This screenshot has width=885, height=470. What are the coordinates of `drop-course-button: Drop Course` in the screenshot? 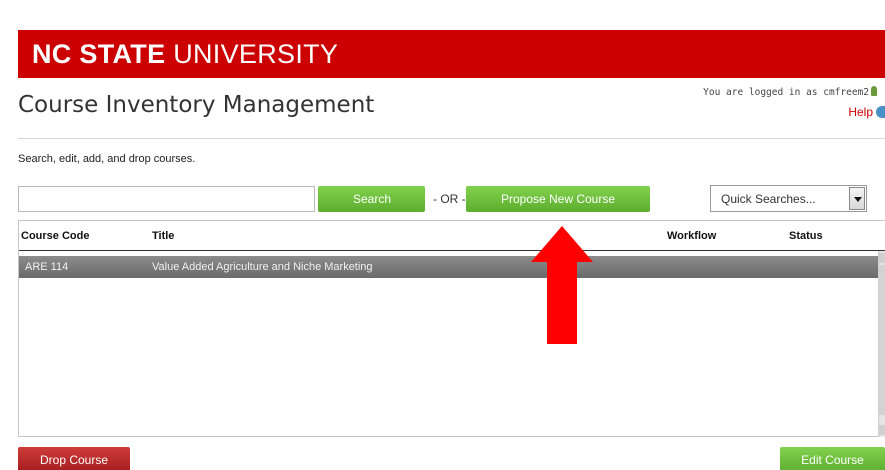 It's located at (74, 458).